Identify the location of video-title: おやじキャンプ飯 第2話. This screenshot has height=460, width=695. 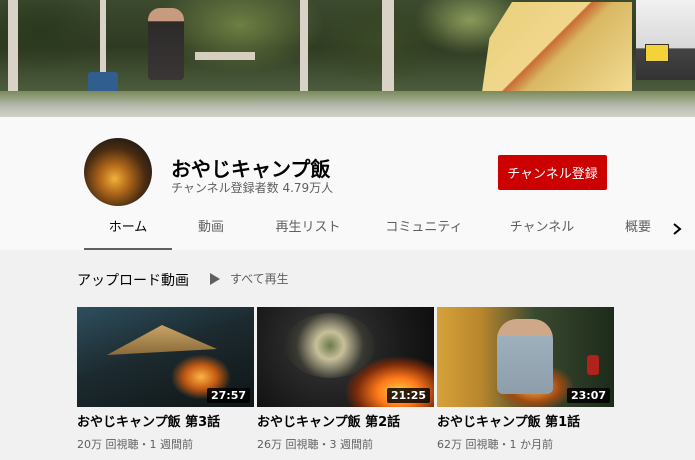
(345, 420).